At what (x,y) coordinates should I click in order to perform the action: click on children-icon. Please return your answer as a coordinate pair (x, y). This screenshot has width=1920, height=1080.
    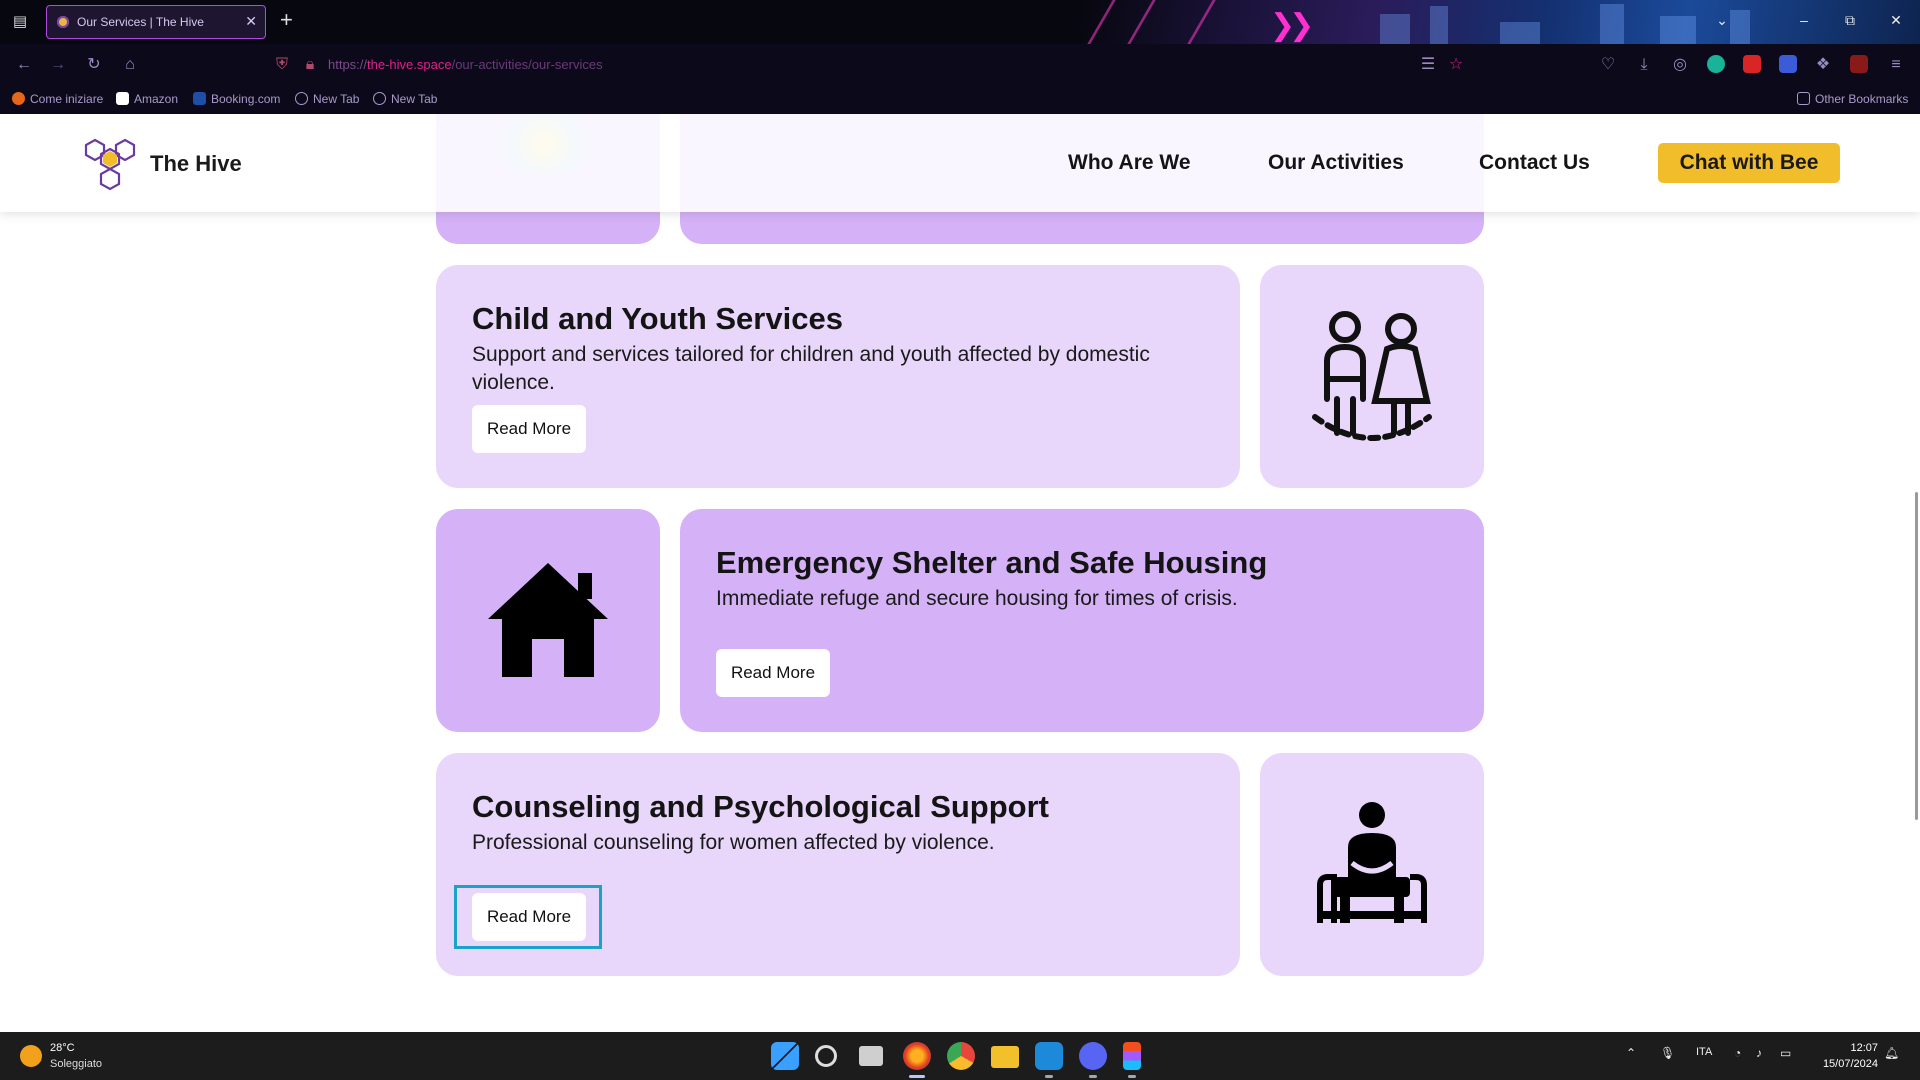
    Looking at the image, I should click on (1372, 376).